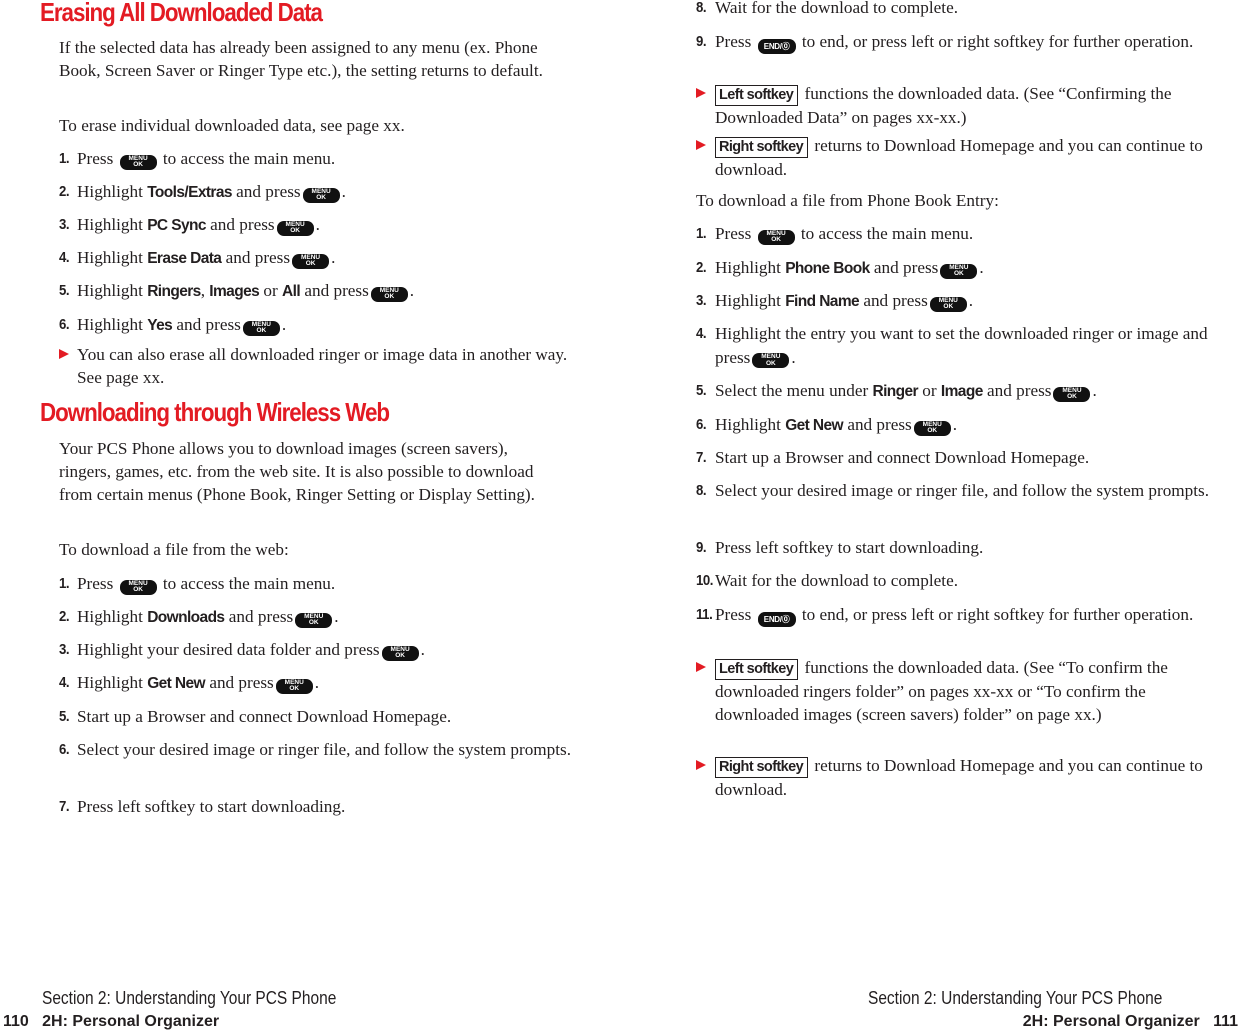 The height and width of the screenshot is (1033, 1241). I want to click on step-item: 8. Wait for the download to complete., so click(960, 10).